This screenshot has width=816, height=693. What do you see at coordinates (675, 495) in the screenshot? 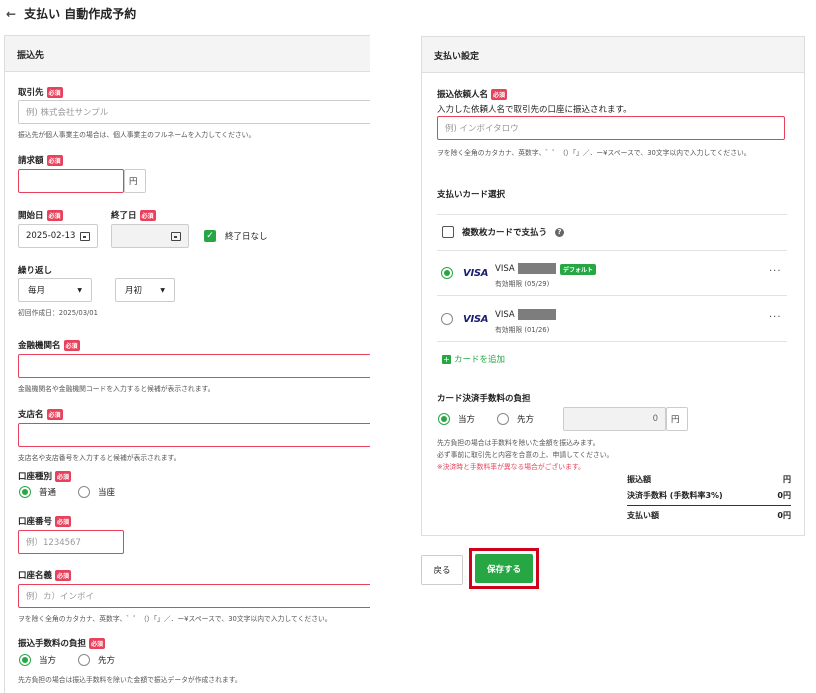
I see `summary-label: 決済手数料 (手数料率3%)` at bounding box center [675, 495].